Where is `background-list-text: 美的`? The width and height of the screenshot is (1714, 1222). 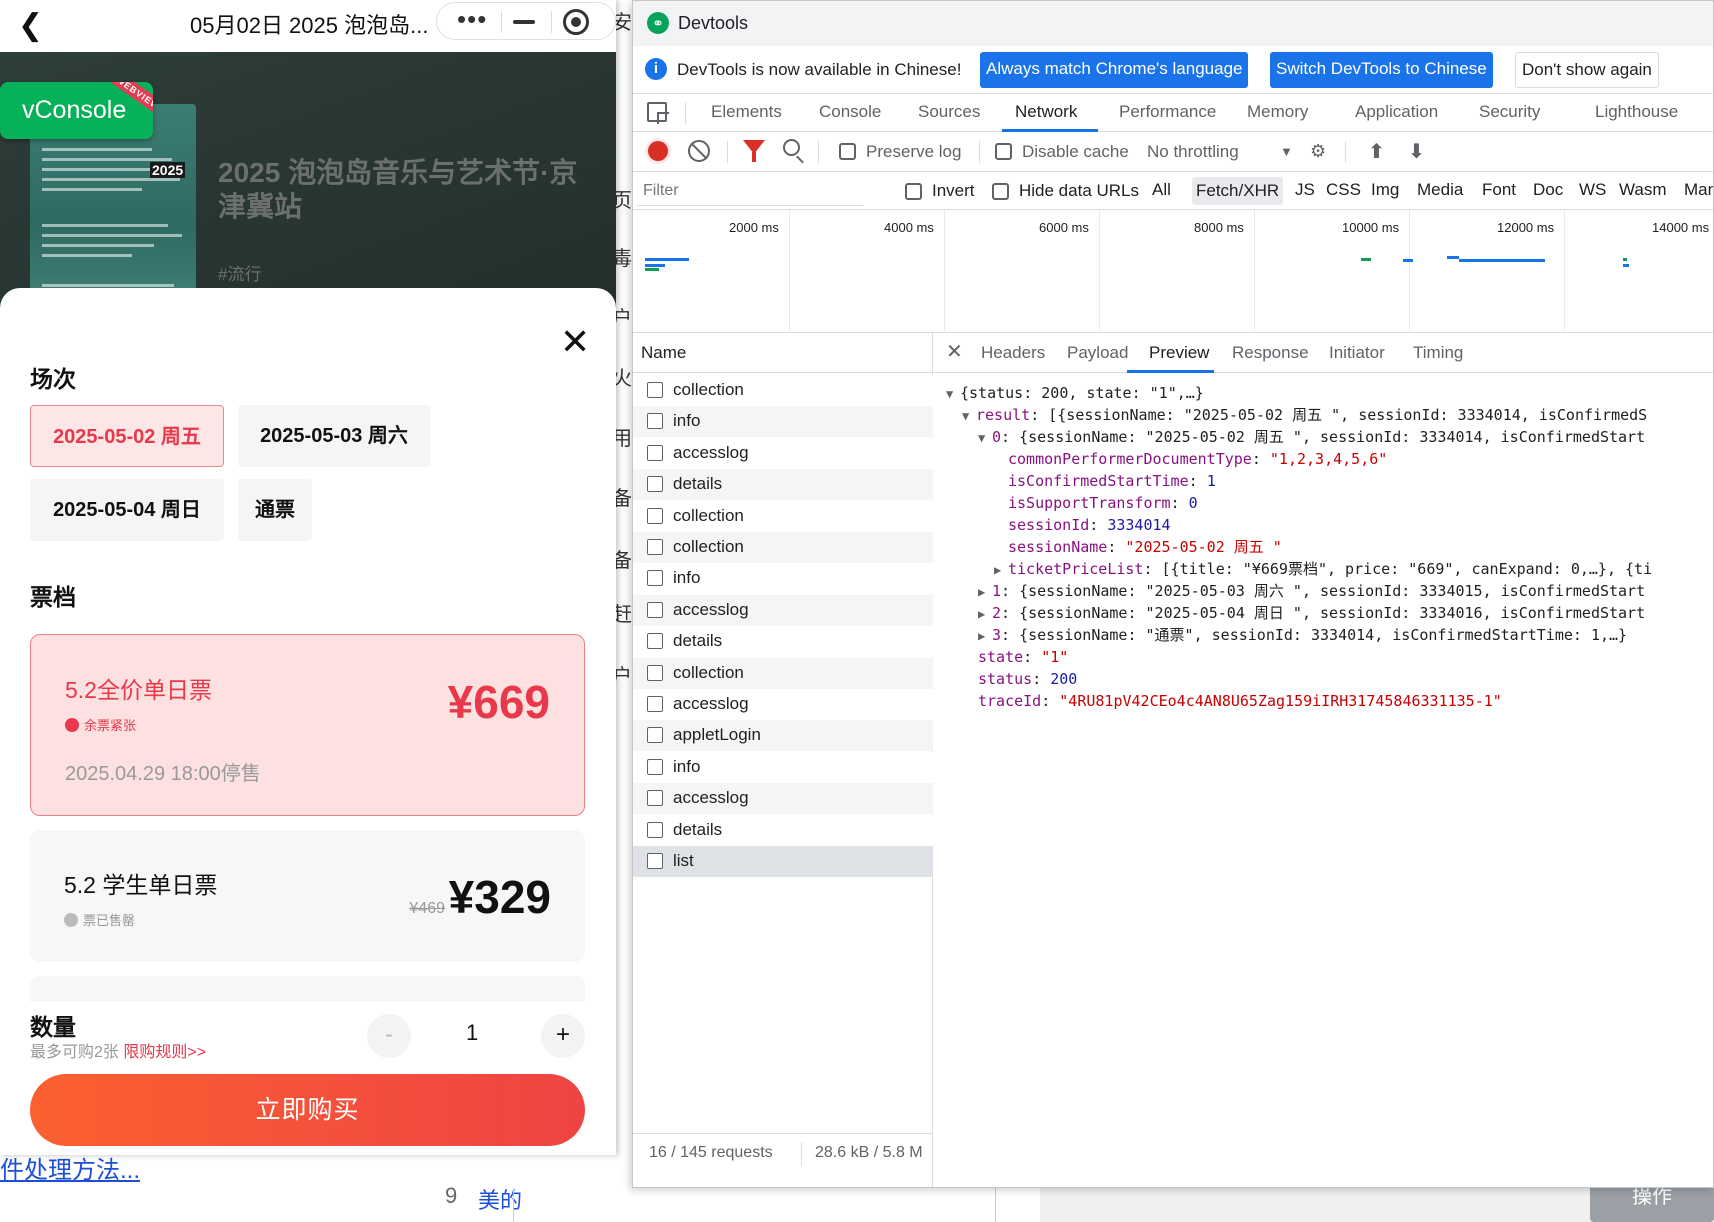
background-list-text: 美的 is located at coordinates (500, 1199).